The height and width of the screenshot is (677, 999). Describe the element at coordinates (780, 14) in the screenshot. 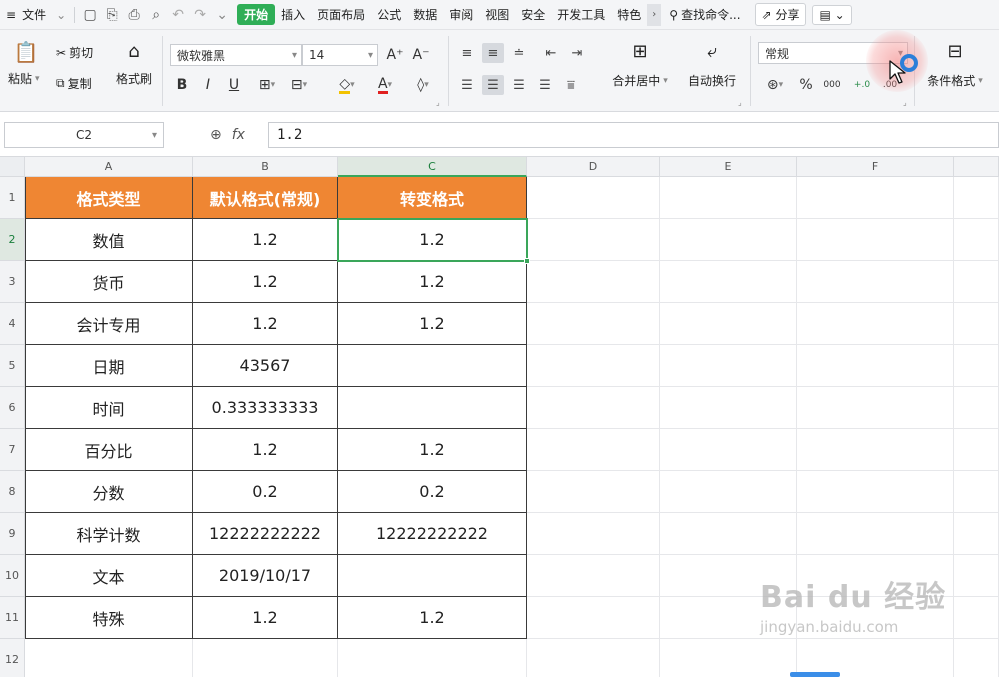

I see `share-button: ⇗ 分享` at that location.